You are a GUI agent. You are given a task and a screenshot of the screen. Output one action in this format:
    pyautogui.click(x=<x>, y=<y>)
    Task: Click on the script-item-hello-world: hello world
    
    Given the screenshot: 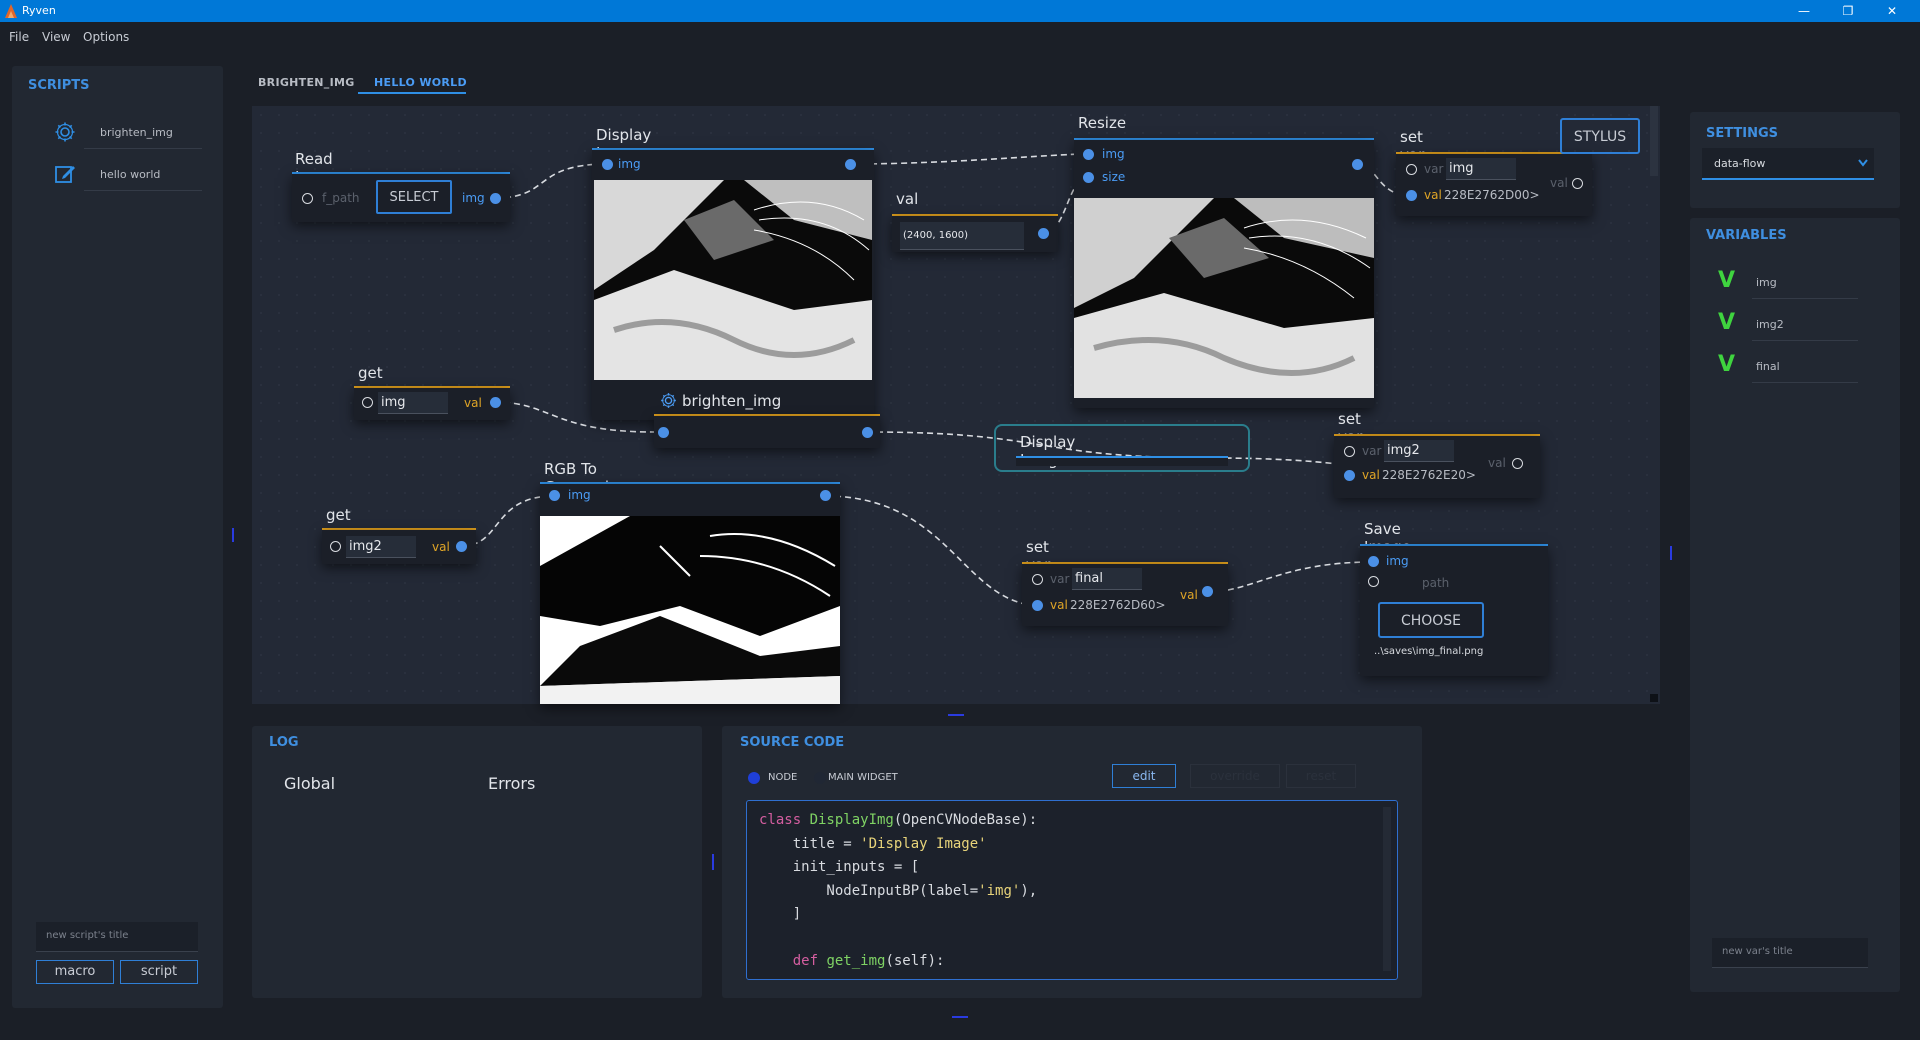 What is the action you would take?
    pyautogui.click(x=122, y=175)
    